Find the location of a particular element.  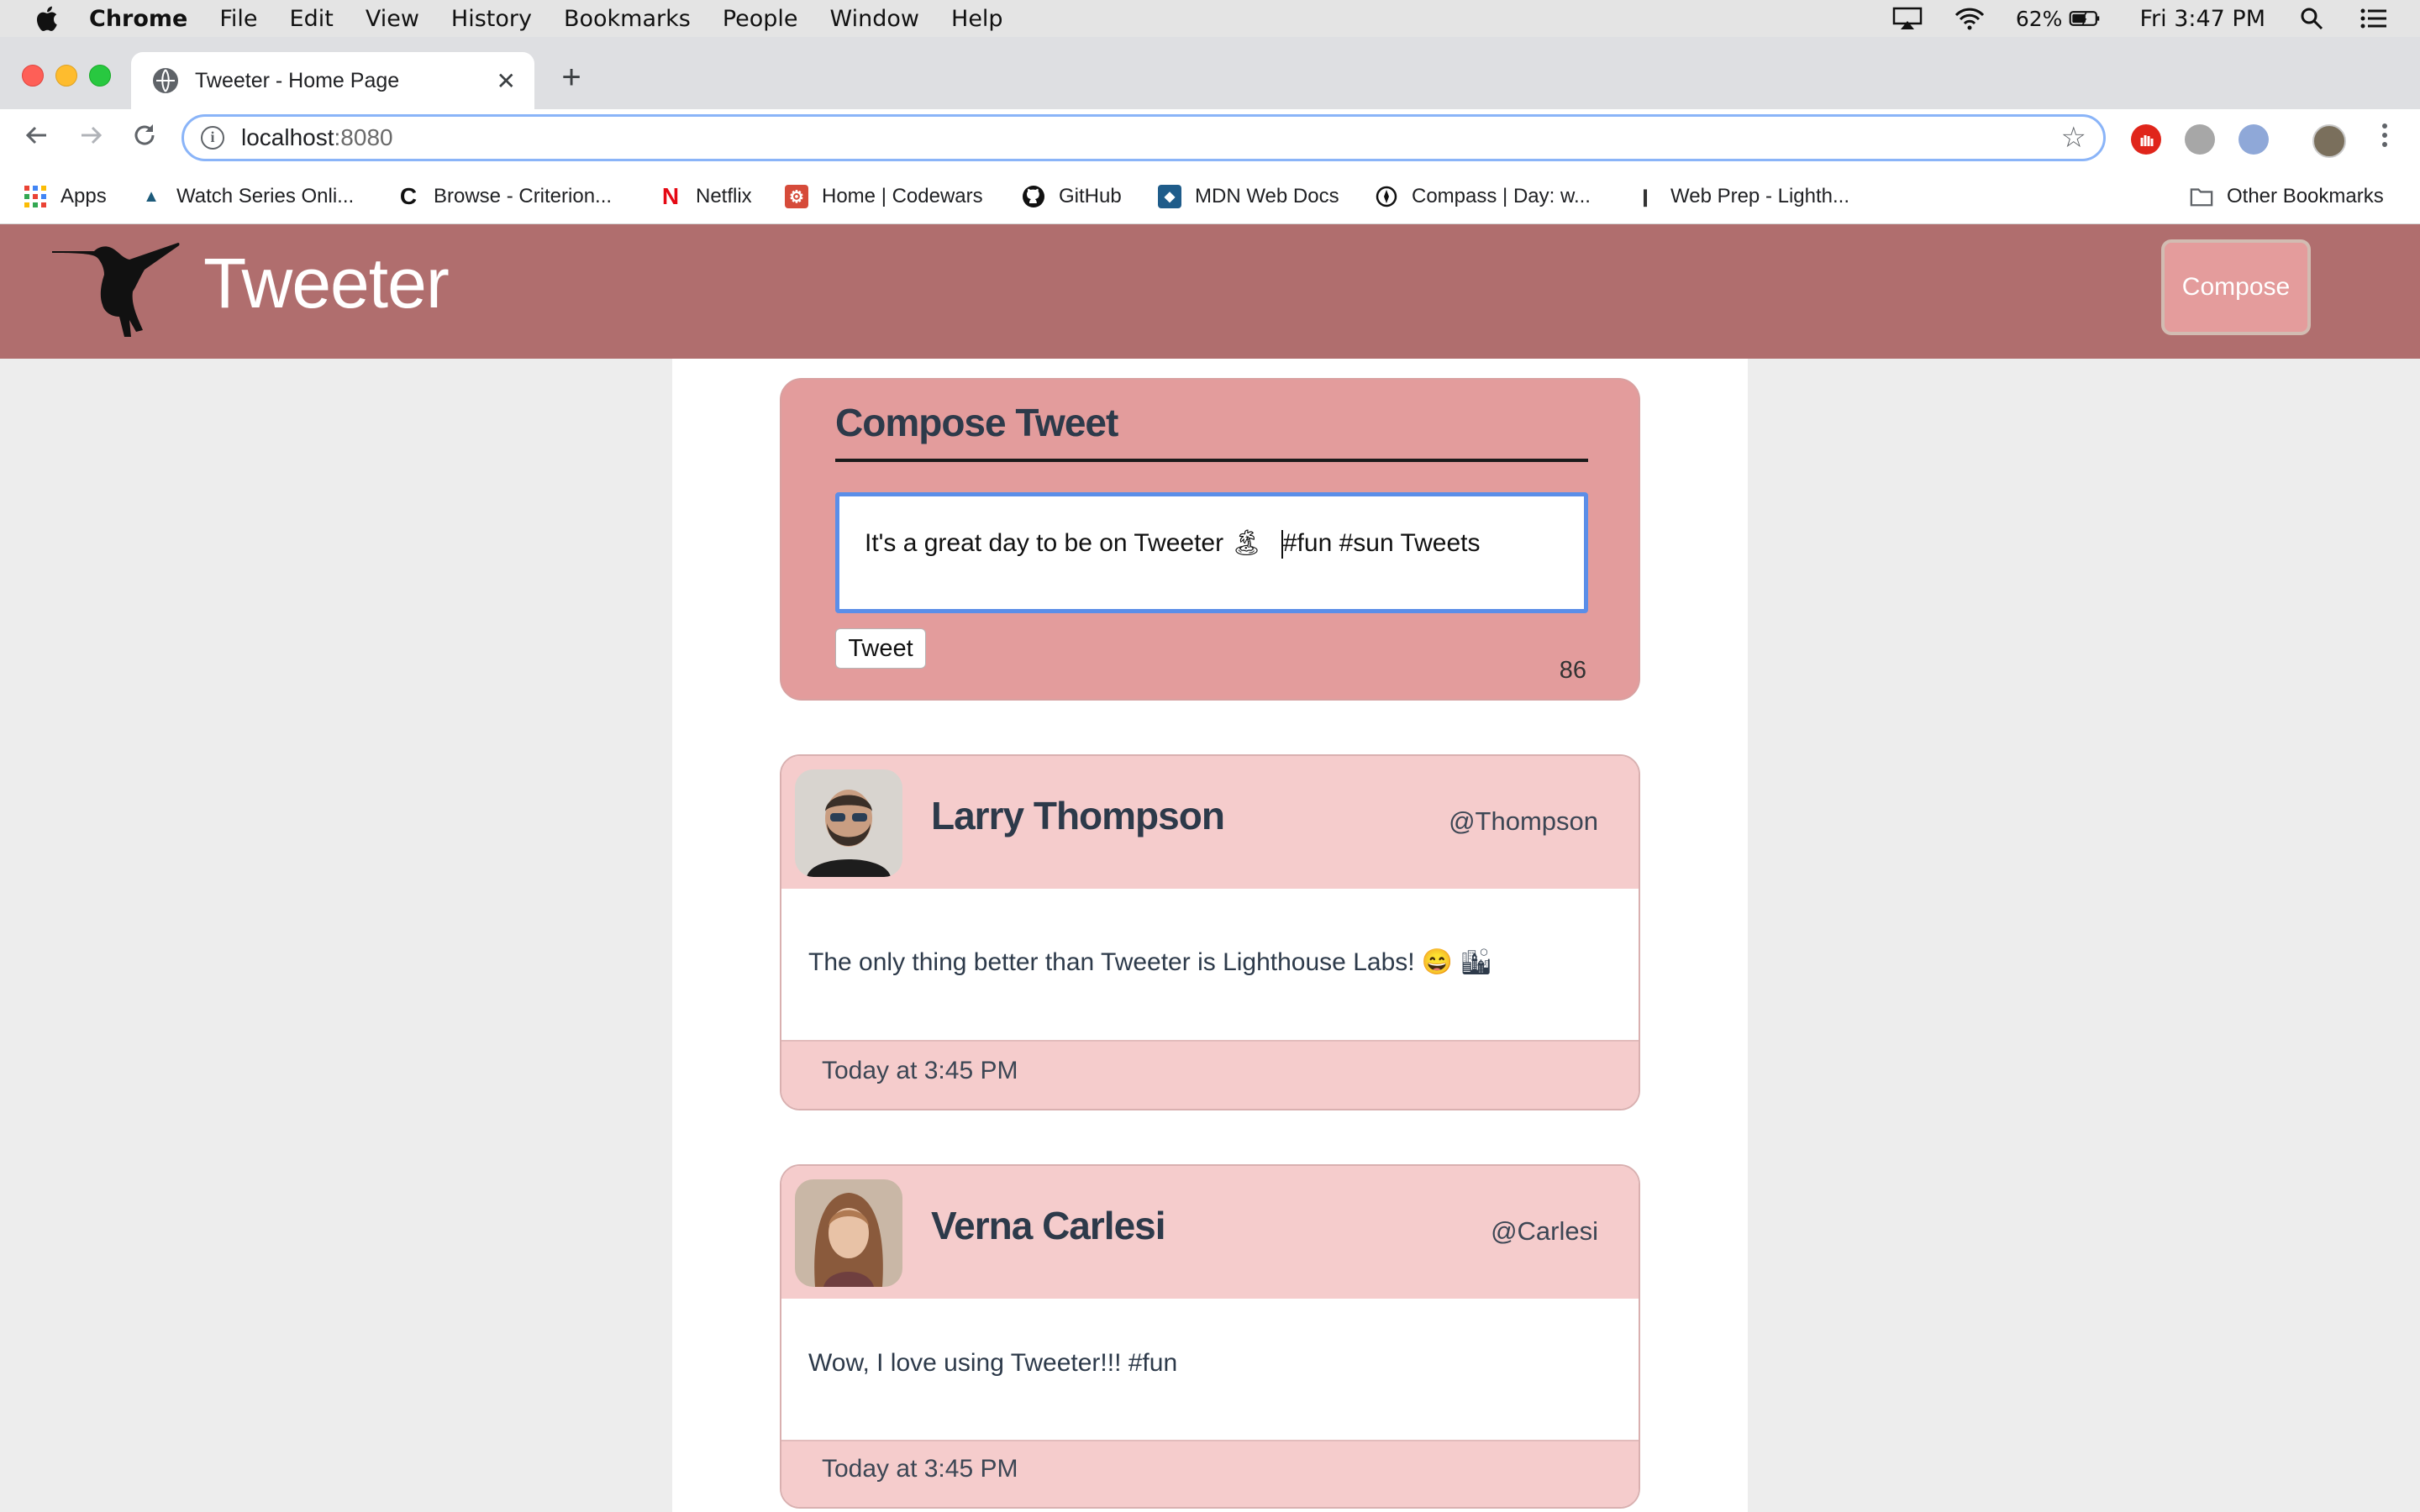

window-minimize-button is located at coordinates (66, 76).